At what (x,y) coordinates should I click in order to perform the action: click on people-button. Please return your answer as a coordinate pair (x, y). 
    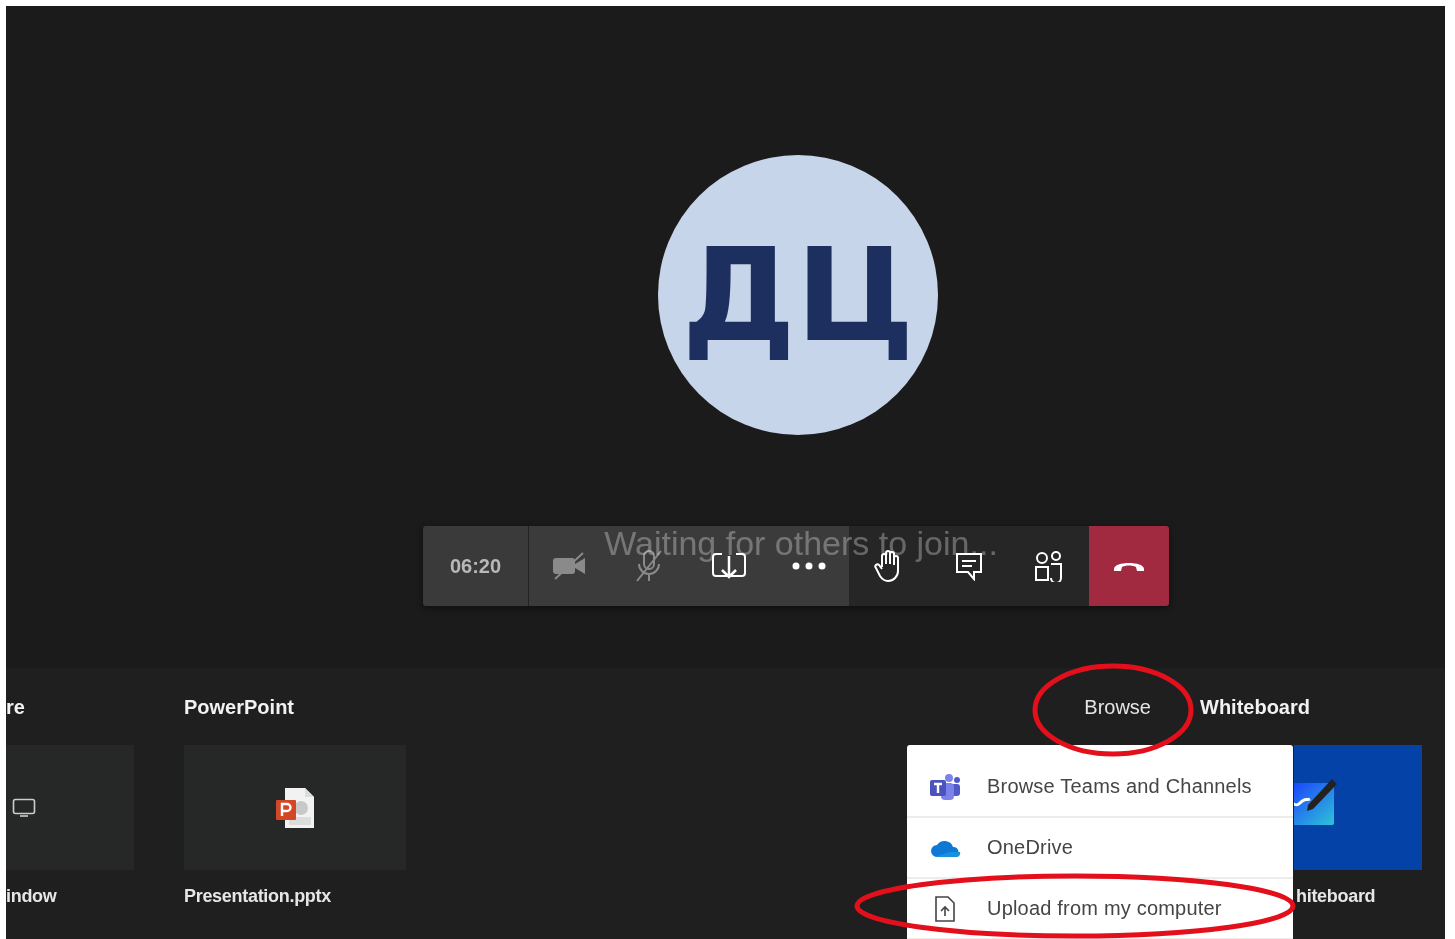
    Looking at the image, I should click on (1049, 566).